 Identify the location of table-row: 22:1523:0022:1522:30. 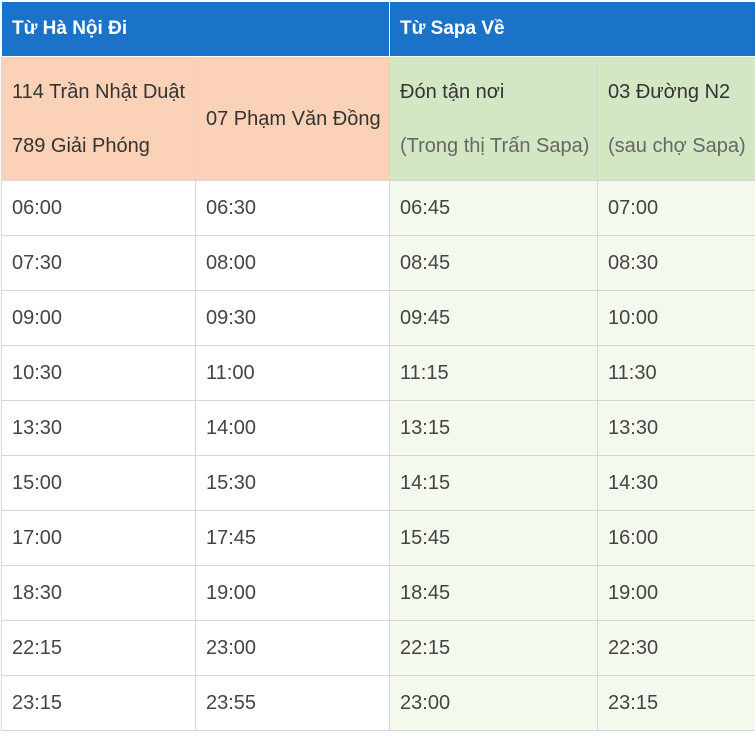
(378, 648).